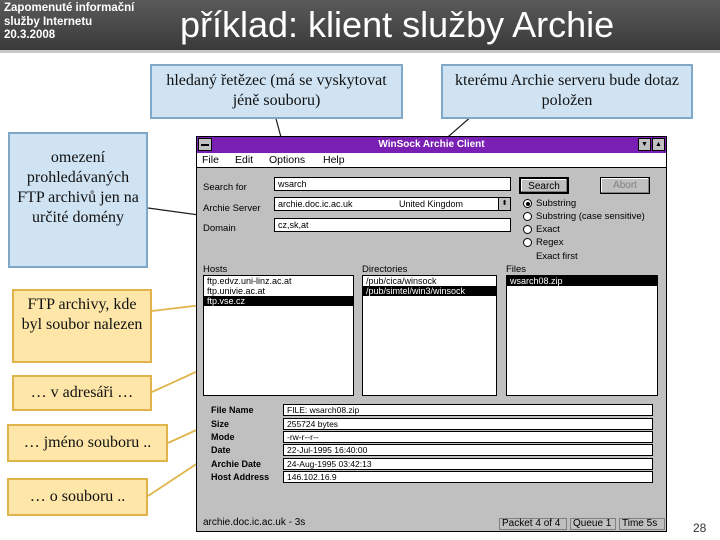  What do you see at coordinates (625, 185) in the screenshot?
I see `abort-button: Abort` at bounding box center [625, 185].